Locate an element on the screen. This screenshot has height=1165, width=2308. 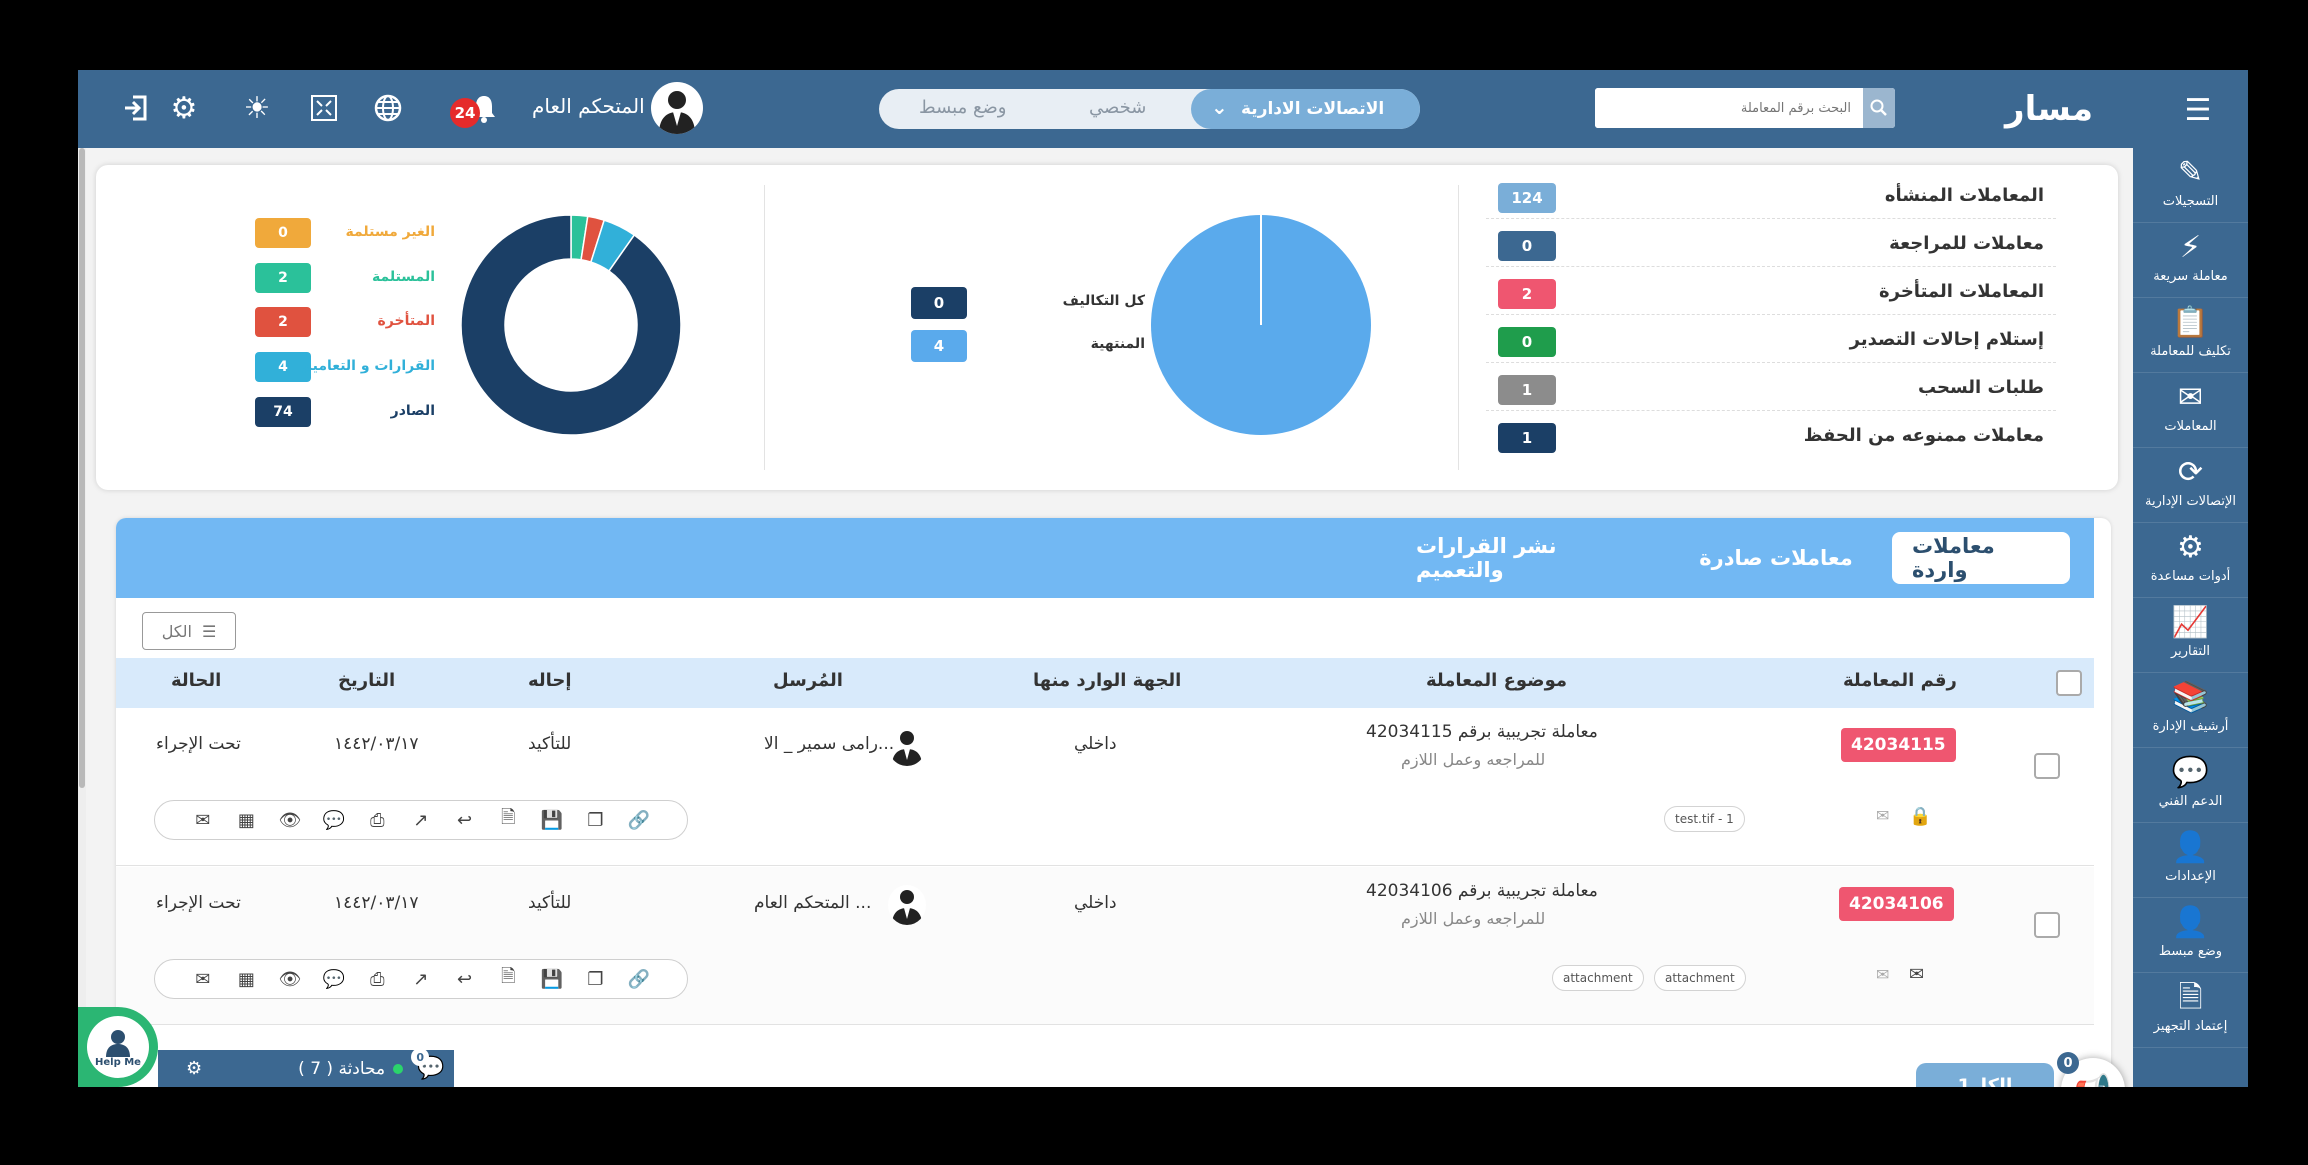
sidebar-item-transactions: ✉ المعاملات is located at coordinates (2190, 410).